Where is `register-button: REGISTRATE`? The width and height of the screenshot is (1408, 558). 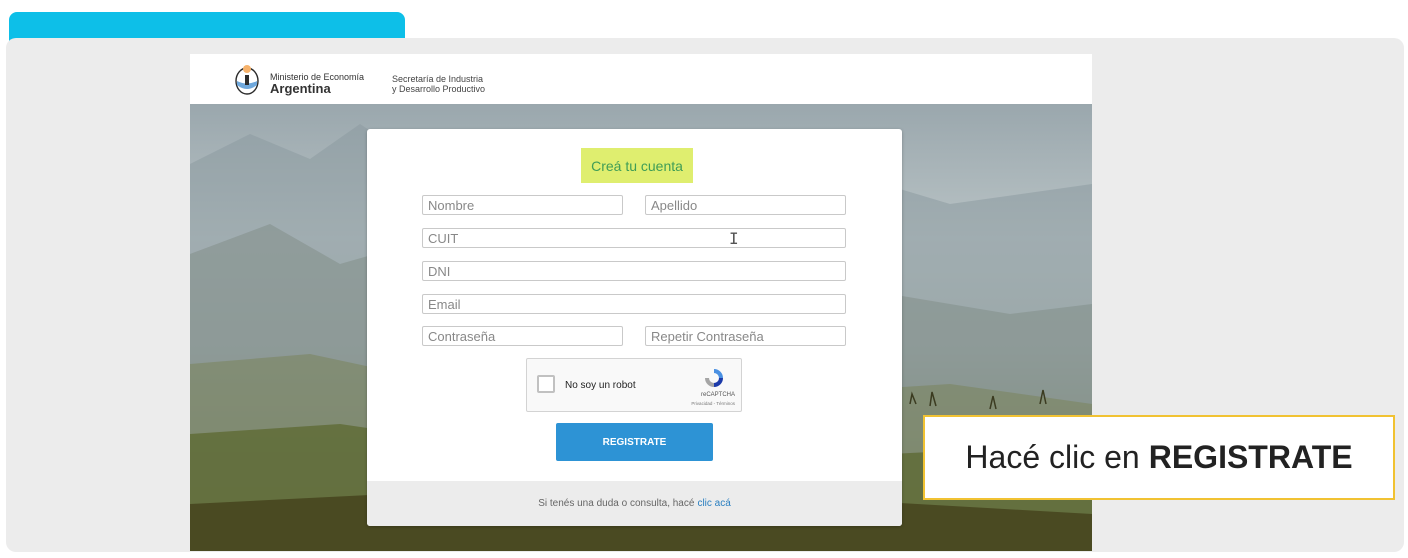 register-button: REGISTRATE is located at coordinates (634, 442).